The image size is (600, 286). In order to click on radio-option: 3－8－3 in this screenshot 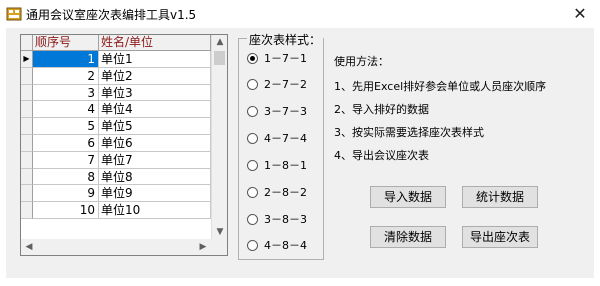, I will do `click(277, 220)`.